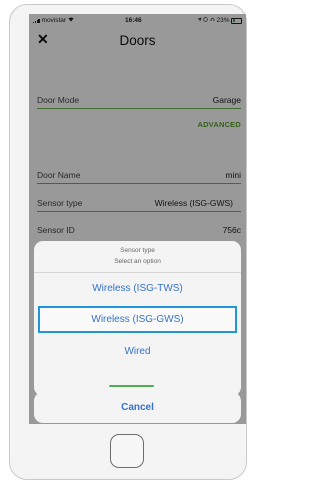 Image resolution: width=320 pixels, height=486 pixels. What do you see at coordinates (137, 250) in the screenshot?
I see `action-sheet-title: Sensor type` at bounding box center [137, 250].